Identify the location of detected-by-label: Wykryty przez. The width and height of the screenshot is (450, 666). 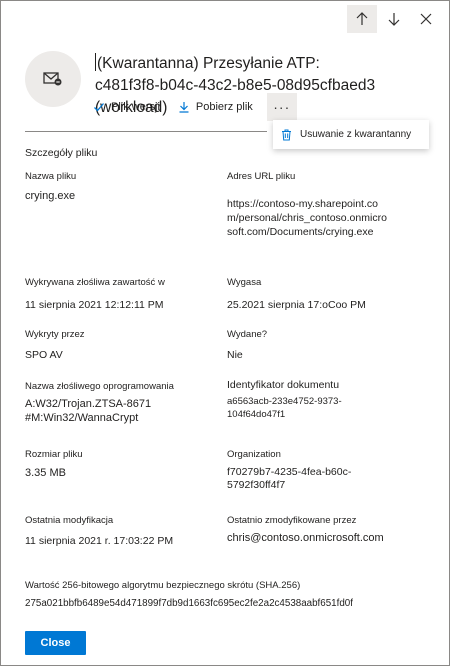
(55, 334).